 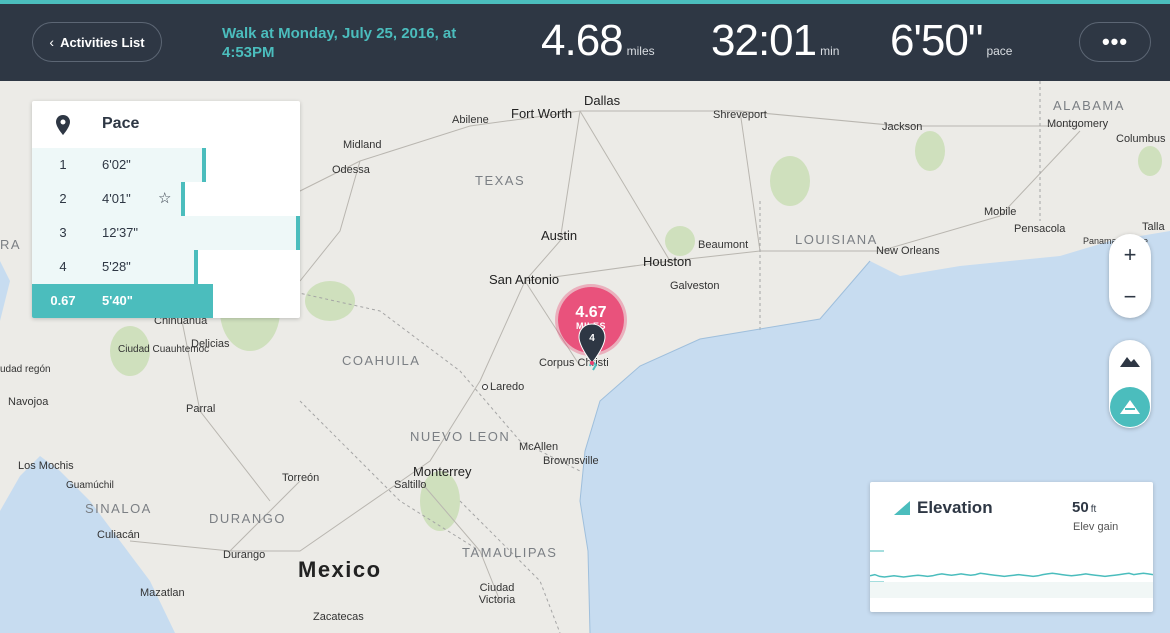 I want to click on pace-row: 0.67 5'40", so click(x=166, y=301).